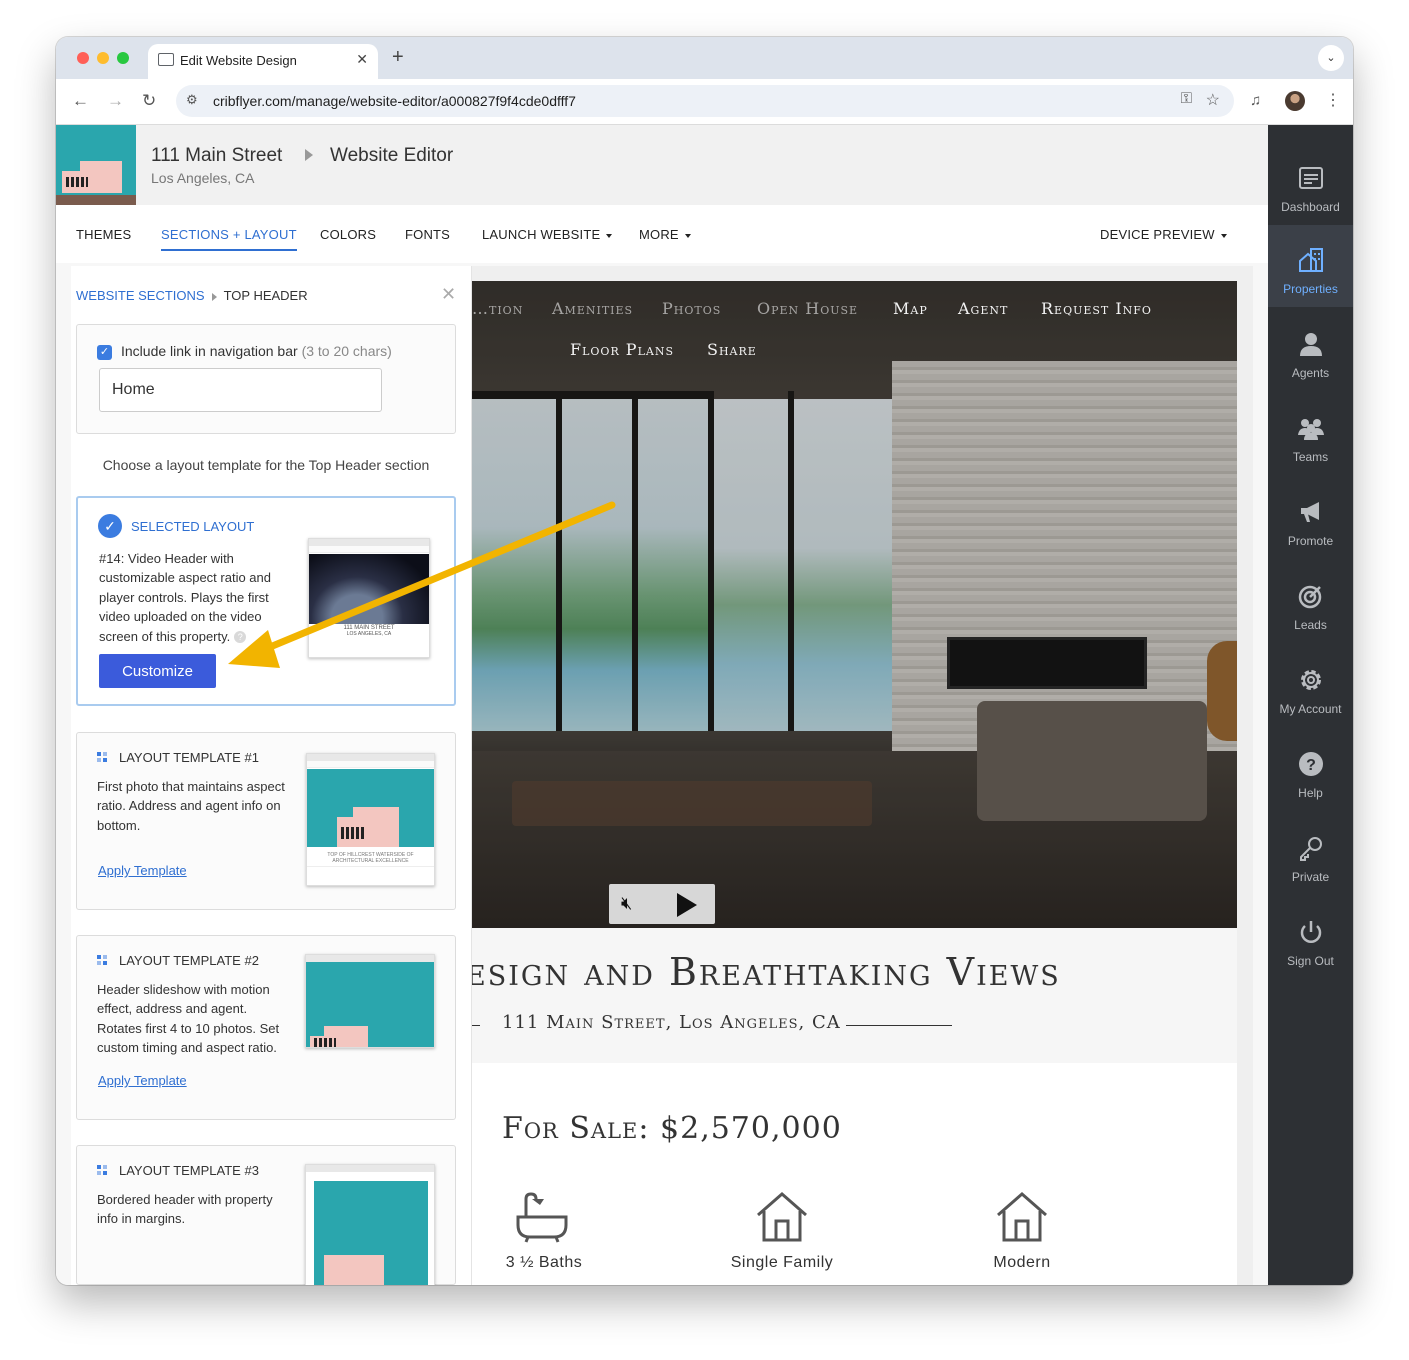  I want to click on breadcrumb-arrow-icon, so click(309, 155).